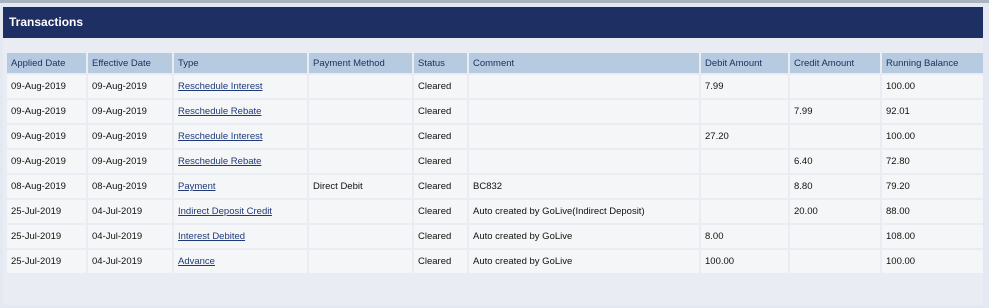 The height and width of the screenshot is (308, 989). Describe the element at coordinates (130, 186) in the screenshot. I see `effective-date-cell: 08-Aug-2019` at that location.